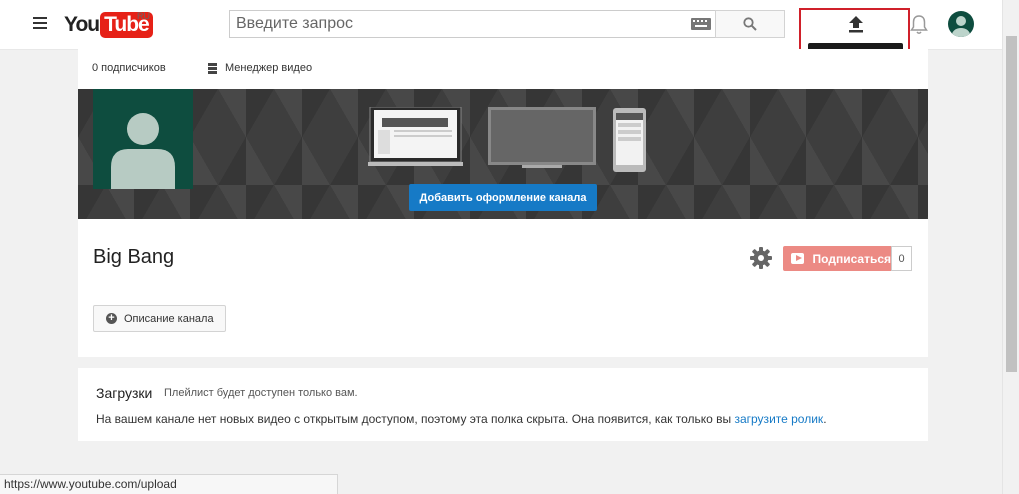 This screenshot has width=1019, height=494. Describe the element at coordinates (961, 24) in the screenshot. I see `user-avatar-icon` at that location.